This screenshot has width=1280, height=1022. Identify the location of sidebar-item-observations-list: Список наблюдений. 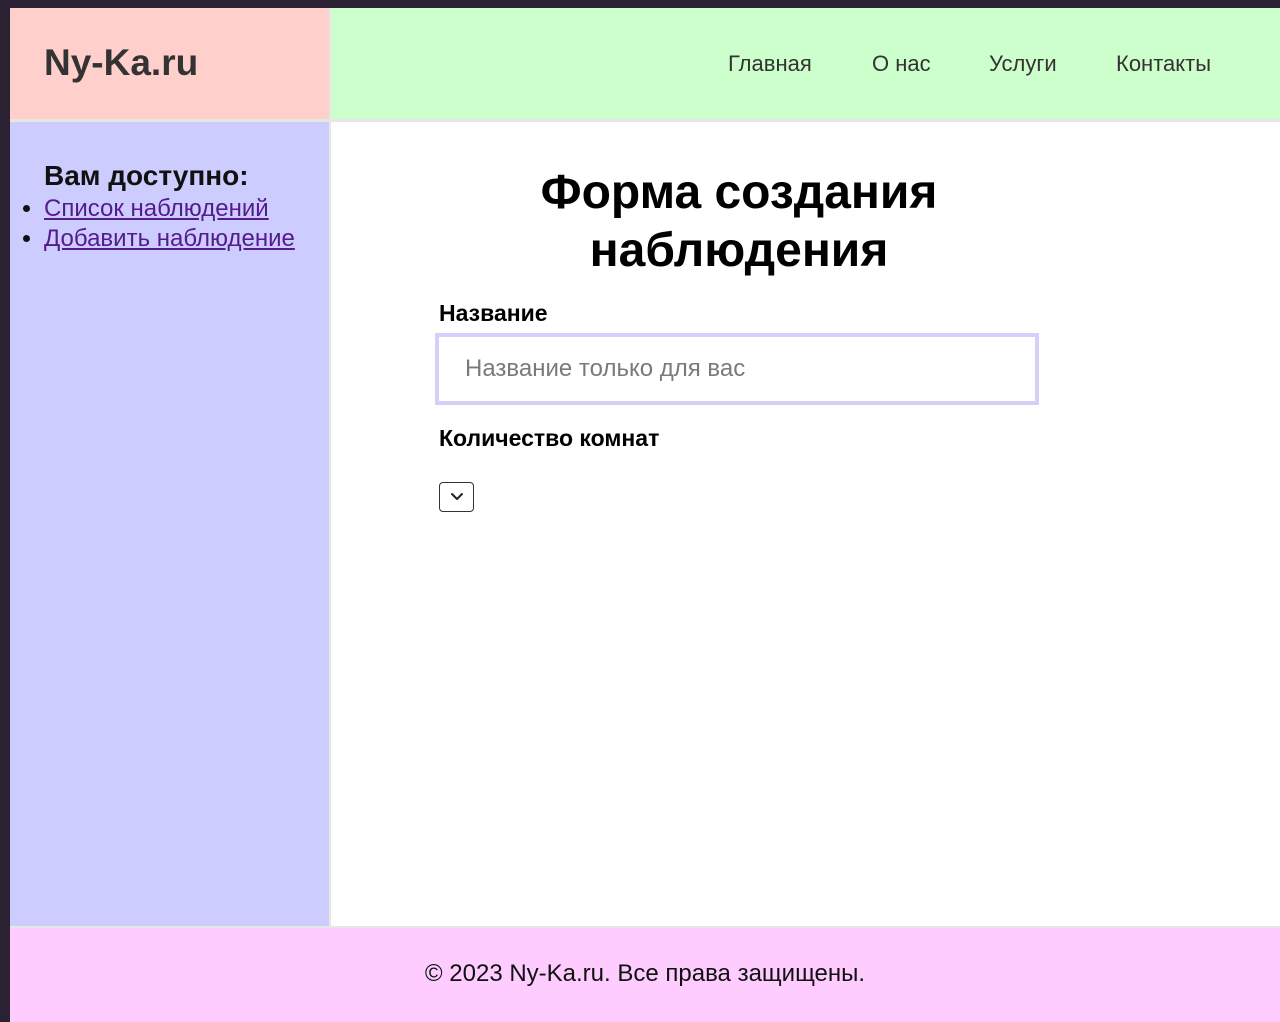
(174, 209).